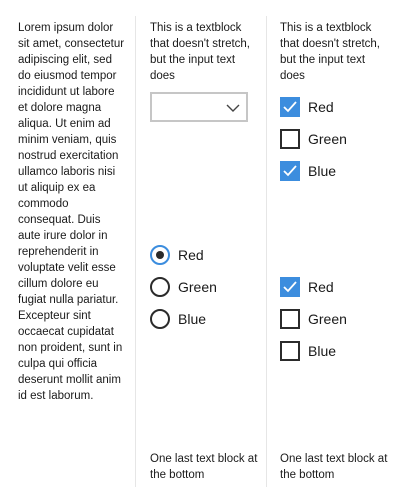  Describe the element at coordinates (177, 255) in the screenshot. I see `radio-red: Red` at that location.